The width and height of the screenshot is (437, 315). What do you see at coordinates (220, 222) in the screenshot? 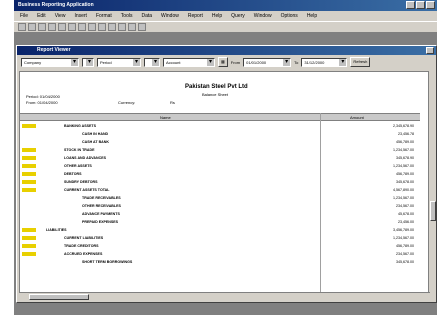
I see `report-row: PREPAID EXPENSES 23,456.00` at bounding box center [220, 222].